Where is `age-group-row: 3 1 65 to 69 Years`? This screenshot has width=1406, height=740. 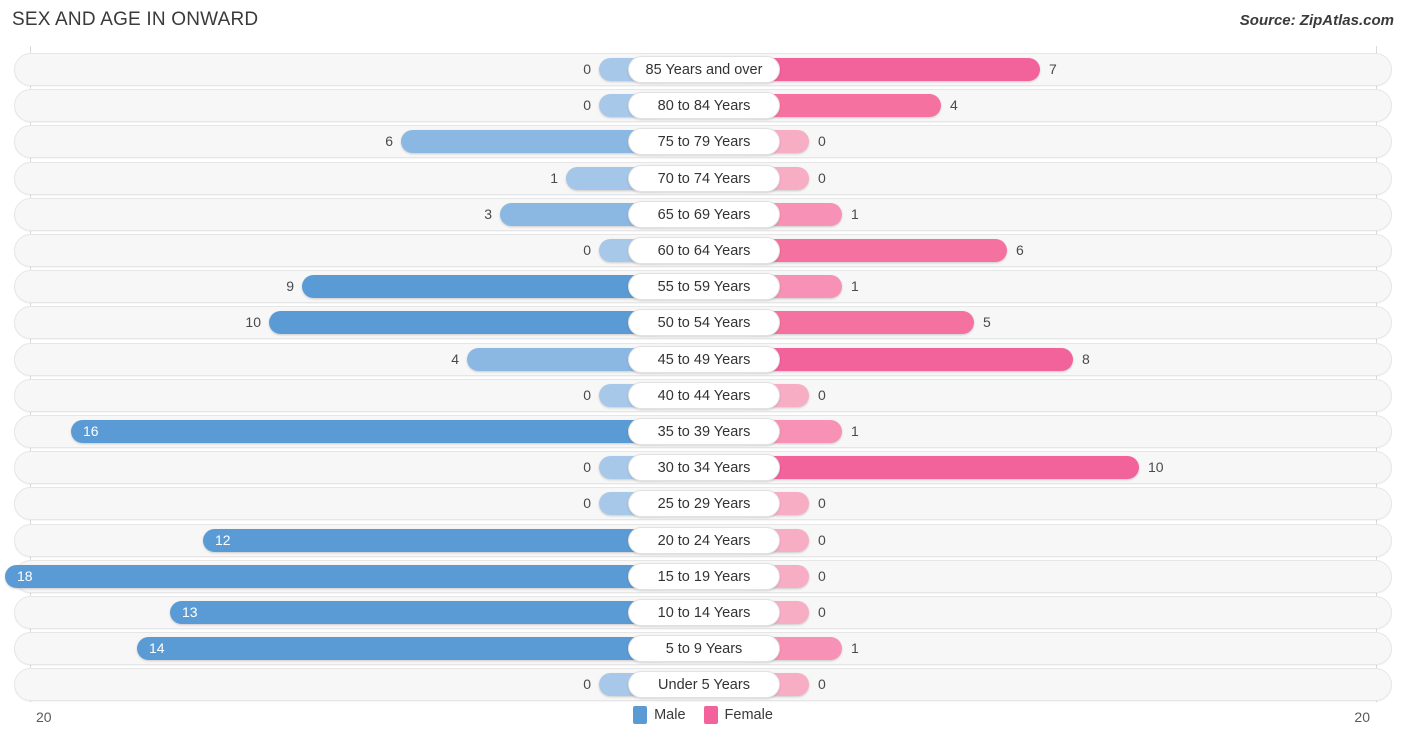 age-group-row: 3 1 65 to 69 Years is located at coordinates (703, 214).